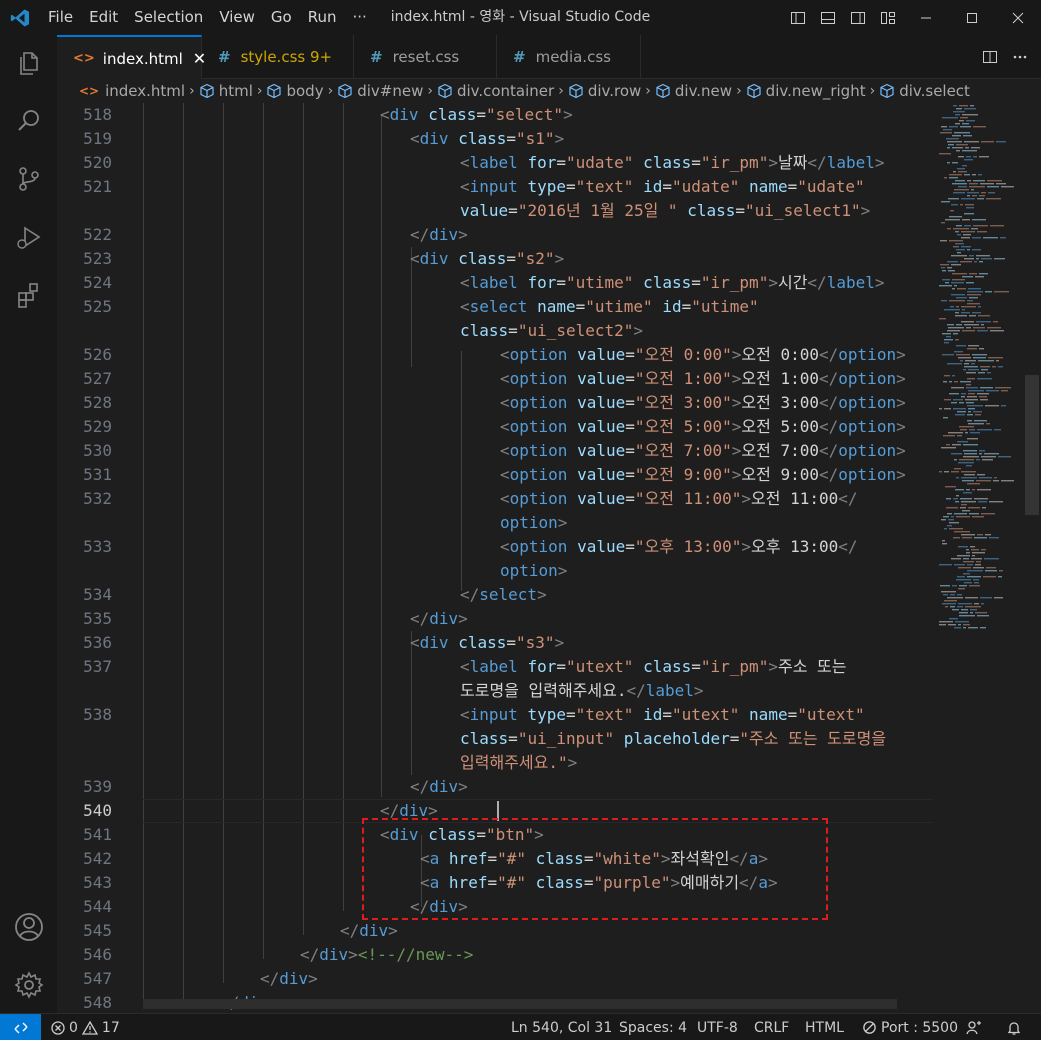 The width and height of the screenshot is (1041, 1040). Describe the element at coordinates (604, 91) in the screenshot. I see `breadcrumb-item: div.row` at that location.